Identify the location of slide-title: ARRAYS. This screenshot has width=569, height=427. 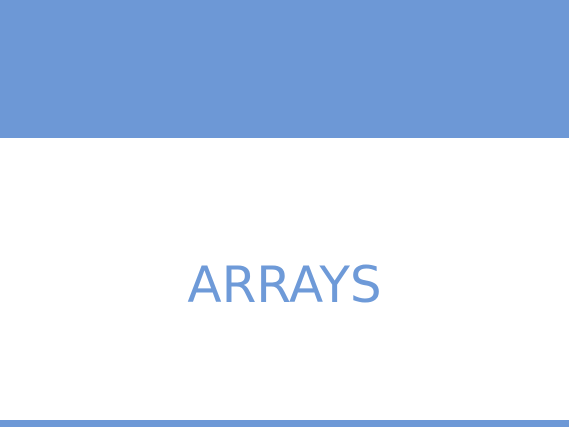
(284, 285).